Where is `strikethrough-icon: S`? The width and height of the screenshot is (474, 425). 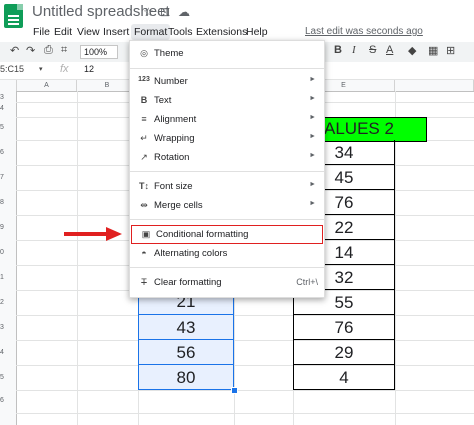
strikethrough-icon: S is located at coordinates (372, 50).